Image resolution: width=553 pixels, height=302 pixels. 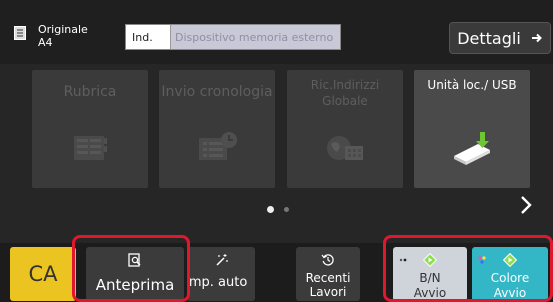 What do you see at coordinates (222, 260) in the screenshot?
I see `magic-wand-icon` at bounding box center [222, 260].